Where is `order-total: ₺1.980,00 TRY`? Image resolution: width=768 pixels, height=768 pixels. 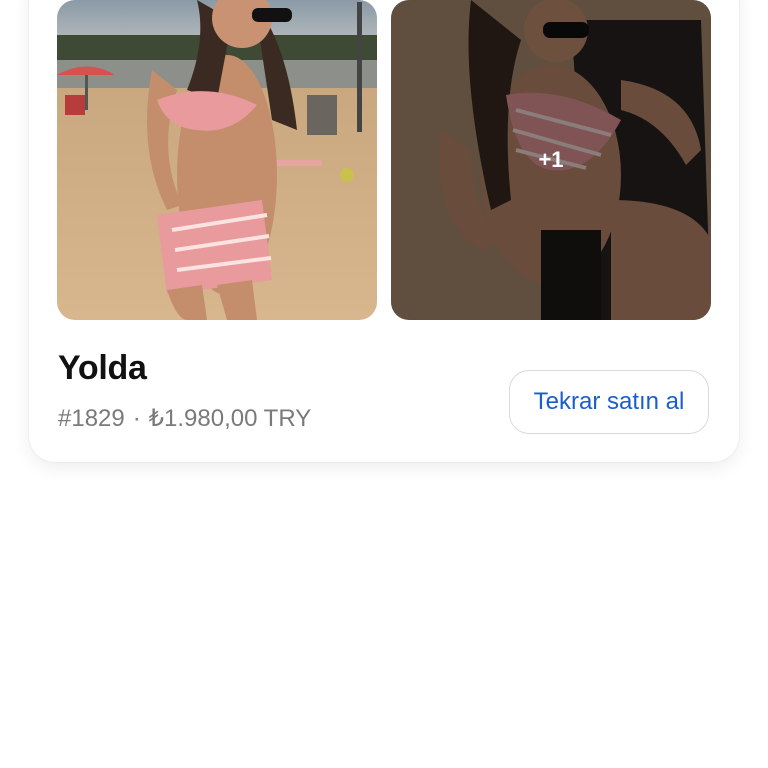 order-total: ₺1.980,00 TRY is located at coordinates (230, 418).